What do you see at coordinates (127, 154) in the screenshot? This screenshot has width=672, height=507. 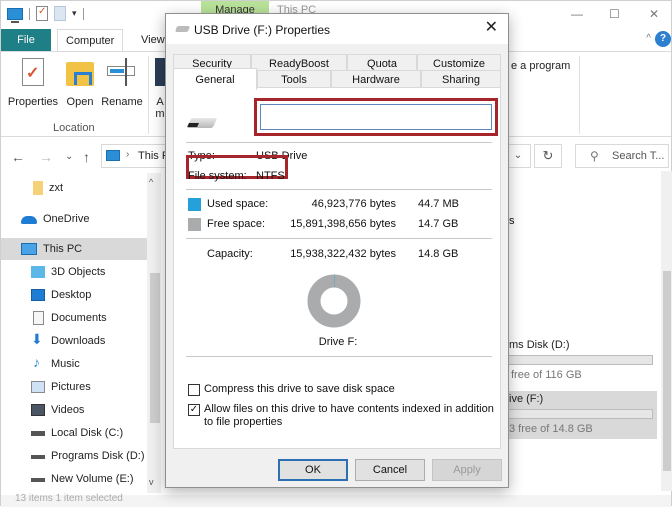 I see `breadcrumb-chevron-icon: ›` at bounding box center [127, 154].